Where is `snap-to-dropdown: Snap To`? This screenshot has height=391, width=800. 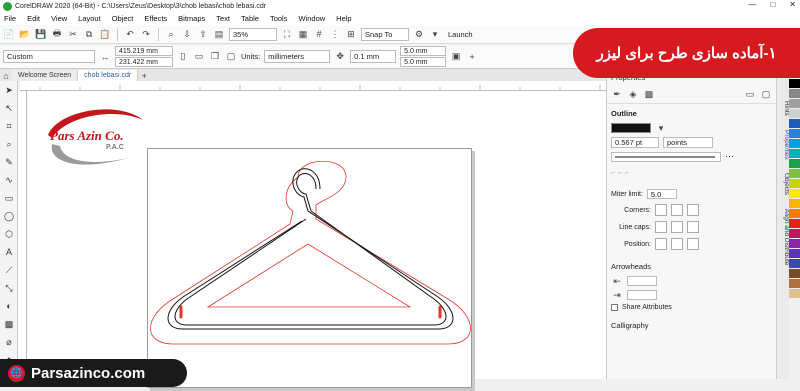 snap-to-dropdown: Snap To is located at coordinates (385, 34).